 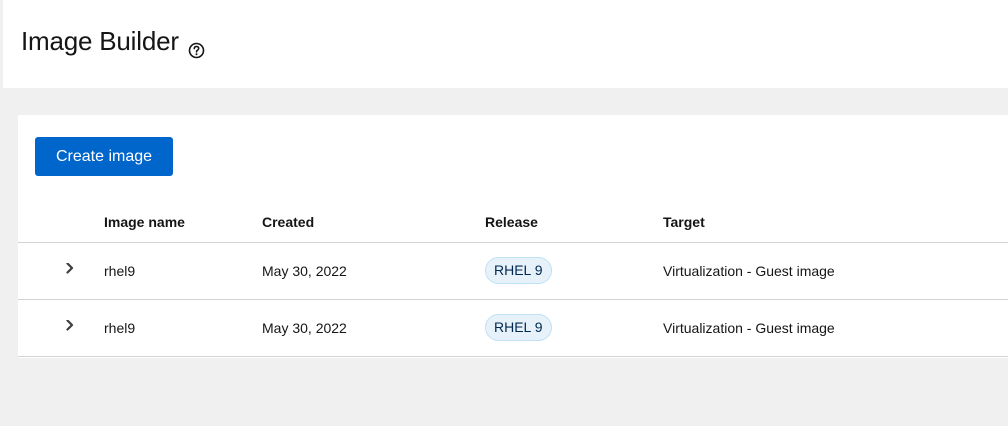 What do you see at coordinates (183, 223) in the screenshot?
I see `column-header-image-name: Image name` at bounding box center [183, 223].